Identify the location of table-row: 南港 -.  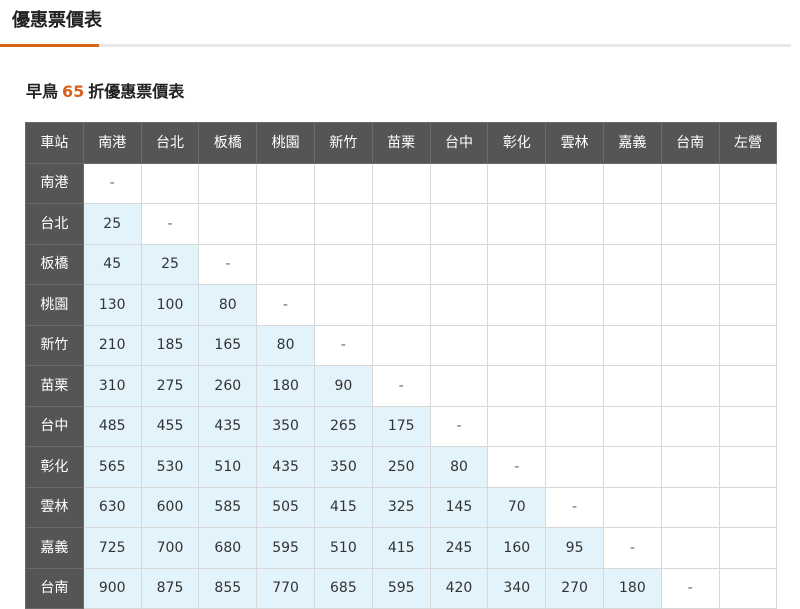
(401, 183).